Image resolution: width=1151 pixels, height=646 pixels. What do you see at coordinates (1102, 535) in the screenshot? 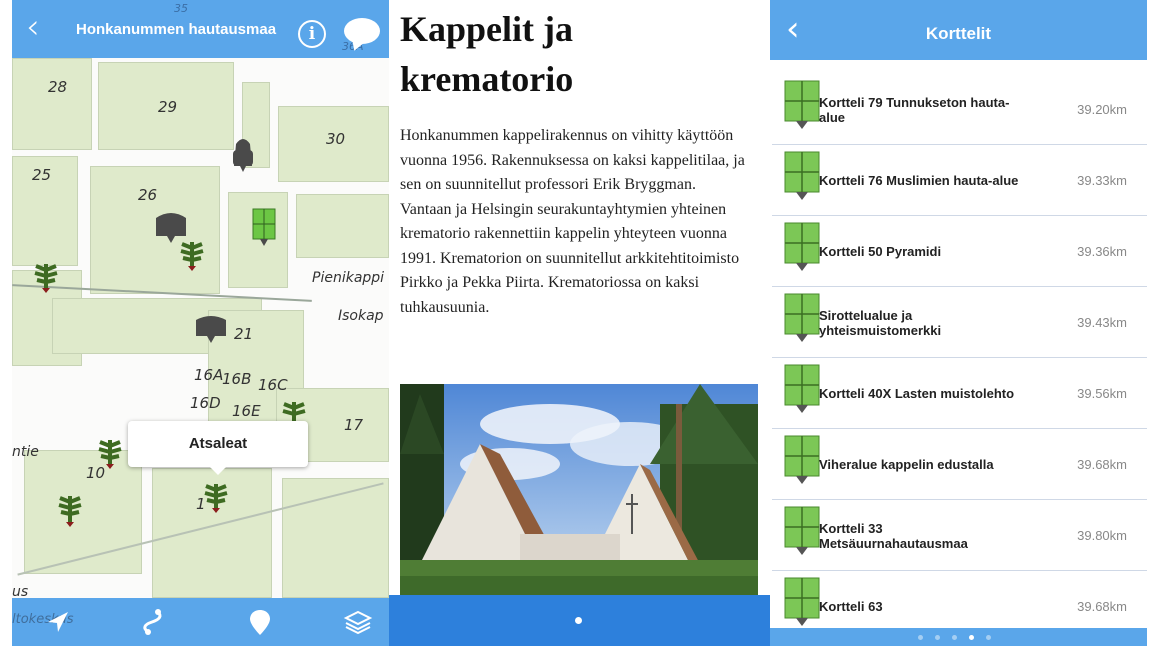
I see `list-item-distance: 39.80km` at bounding box center [1102, 535].